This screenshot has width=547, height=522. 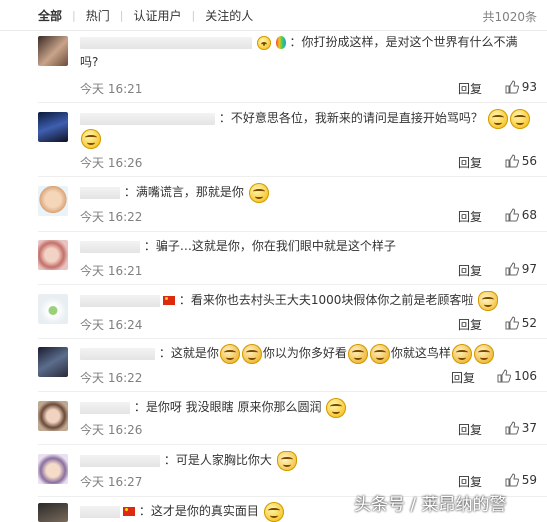 I want to click on tab-all: 全部, so click(x=50, y=15).